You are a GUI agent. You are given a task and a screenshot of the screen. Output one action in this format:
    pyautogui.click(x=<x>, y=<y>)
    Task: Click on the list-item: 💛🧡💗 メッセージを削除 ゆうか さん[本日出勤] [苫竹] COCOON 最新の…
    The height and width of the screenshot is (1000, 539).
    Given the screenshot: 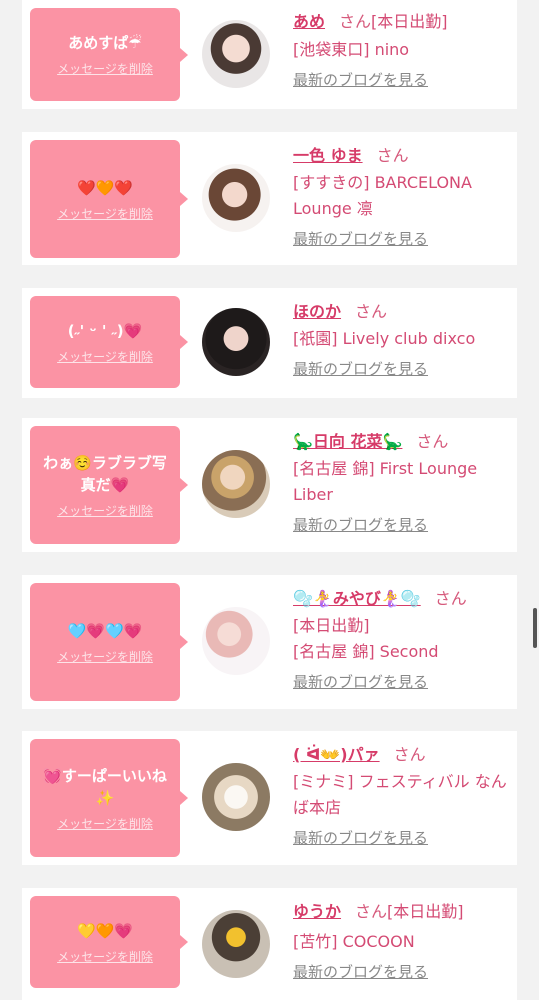 What is the action you would take?
    pyautogui.click(x=269, y=944)
    